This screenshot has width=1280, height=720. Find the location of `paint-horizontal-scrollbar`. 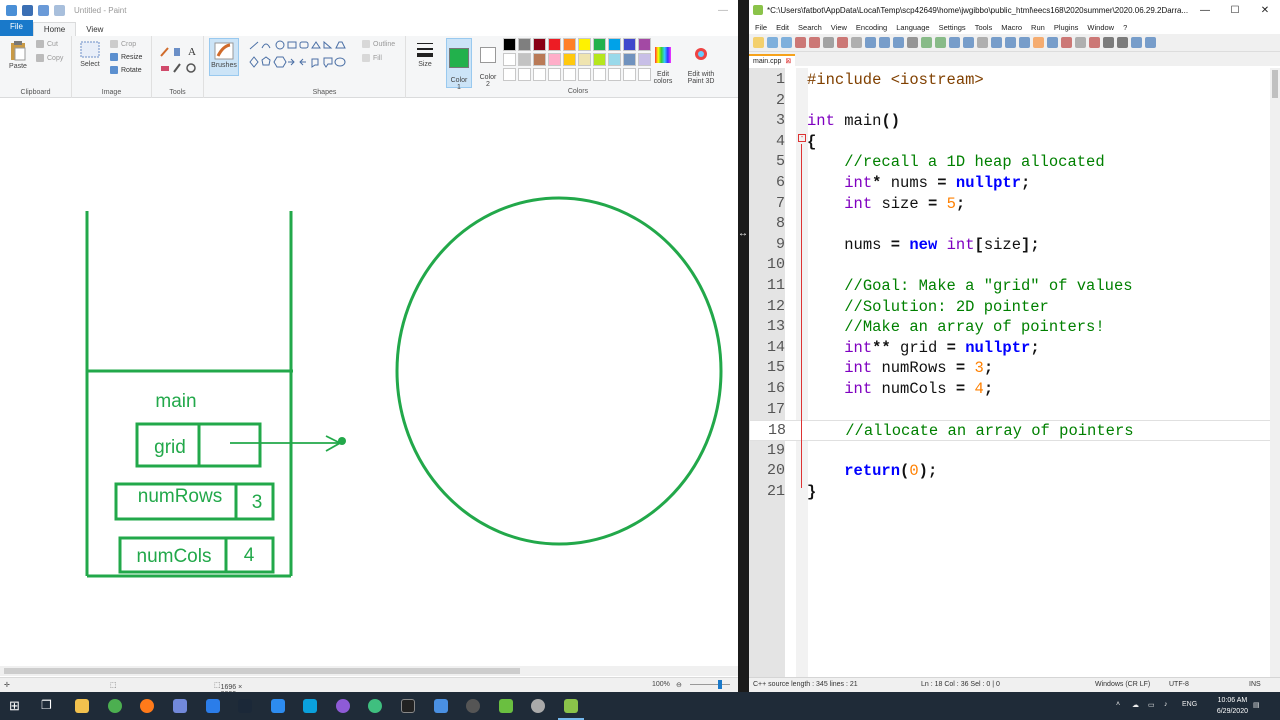

paint-horizontal-scrollbar is located at coordinates (369, 671).